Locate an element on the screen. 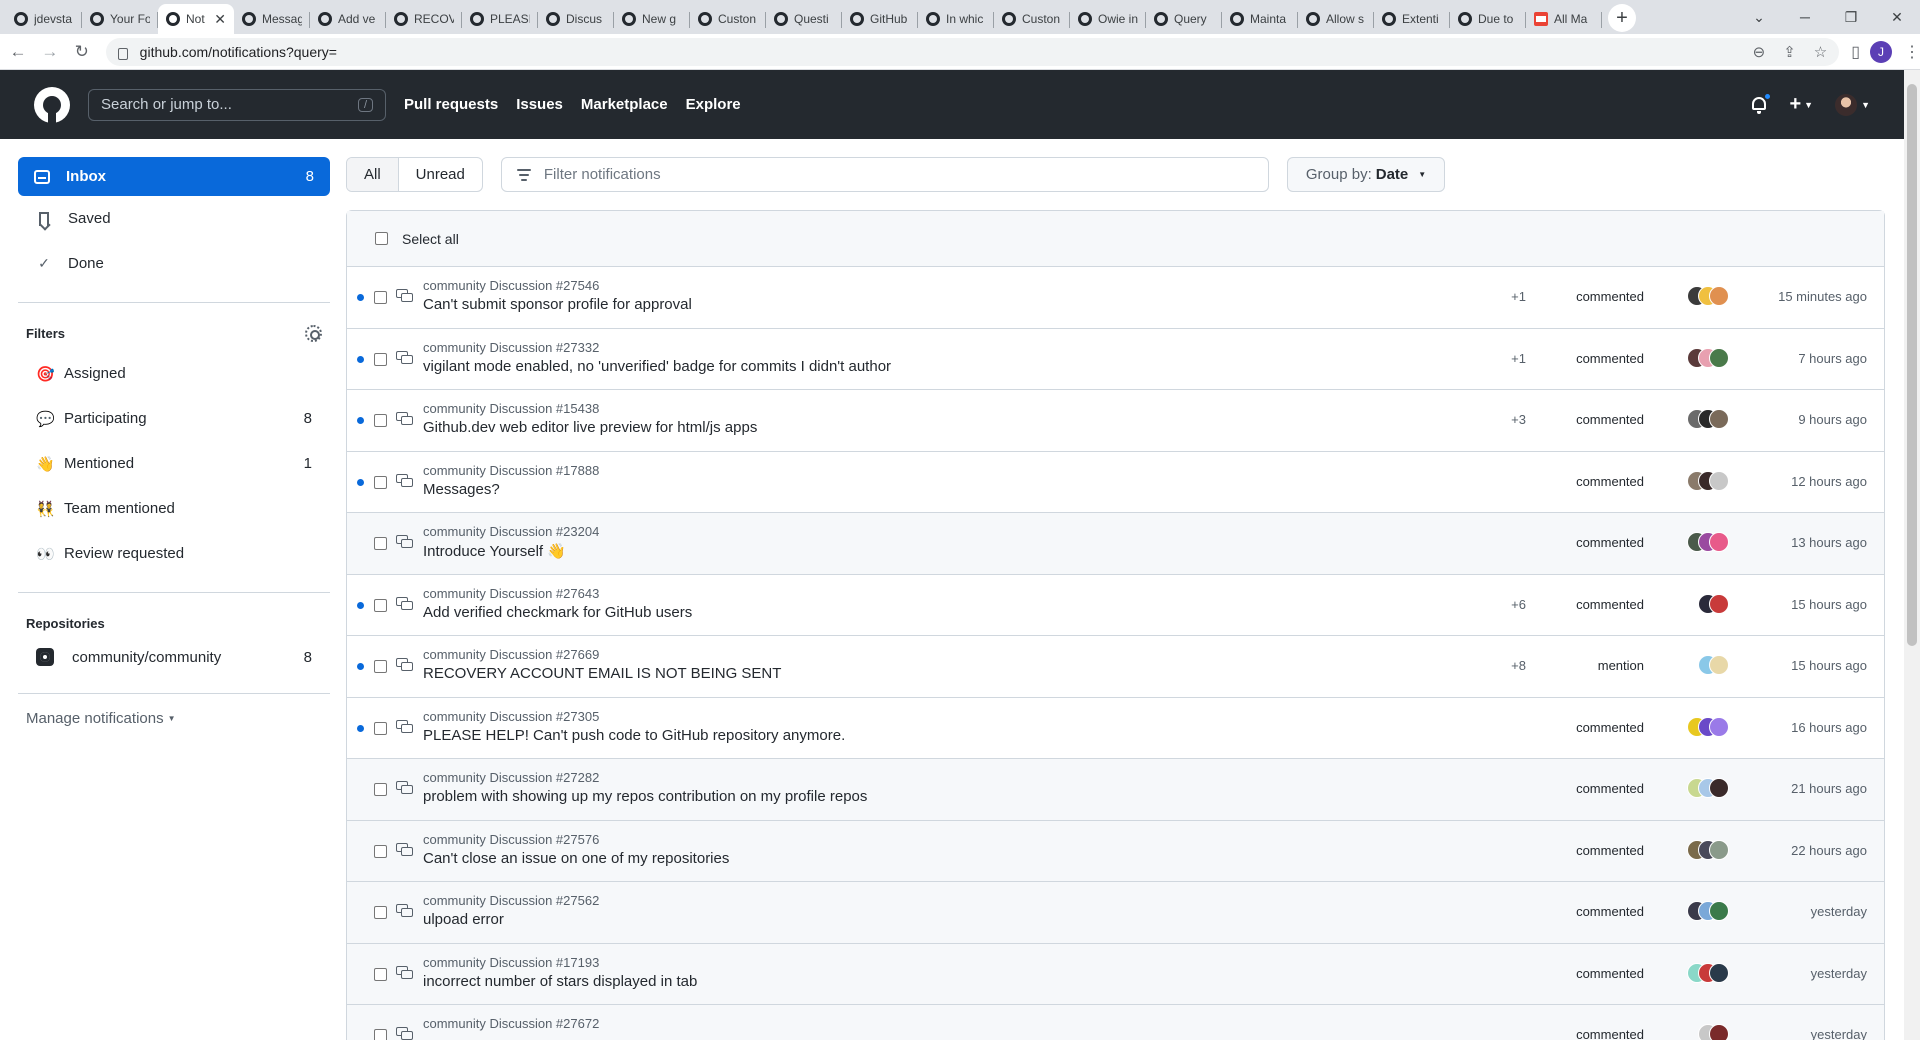 The width and height of the screenshot is (1920, 1040). select-all-checkbox is located at coordinates (381, 238).